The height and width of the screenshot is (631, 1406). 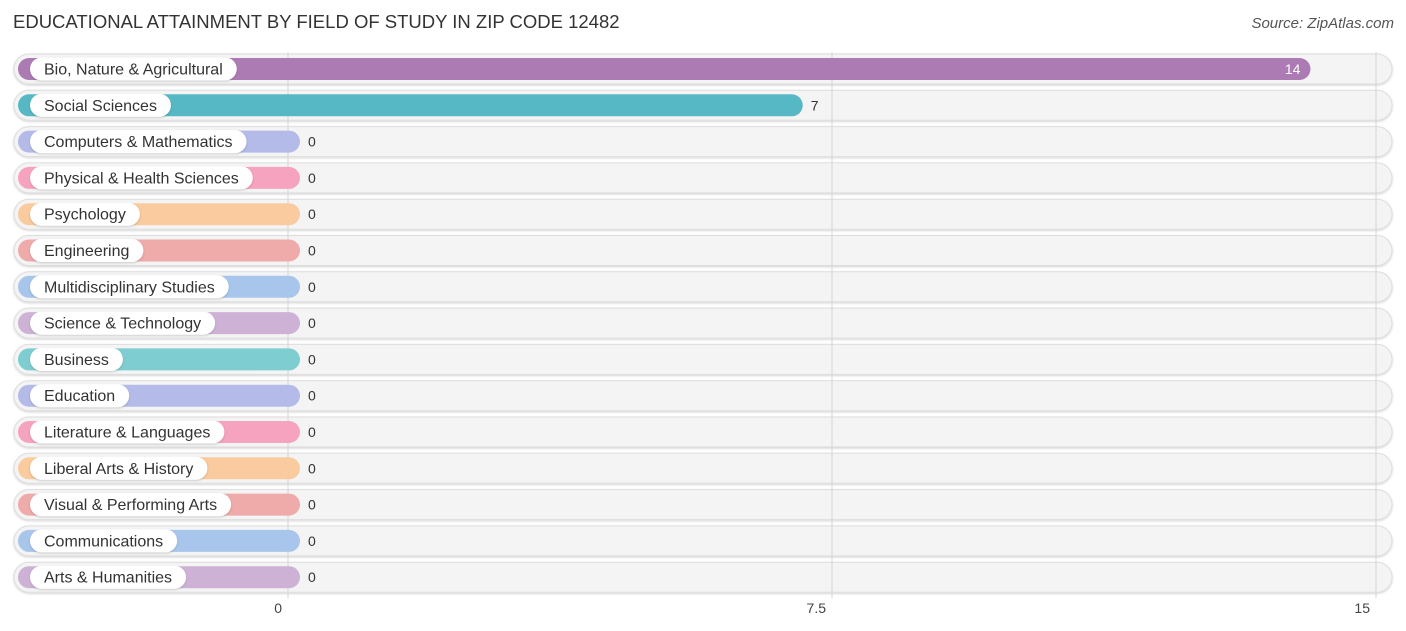 What do you see at coordinates (817, 608) in the screenshot?
I see `x-tick-label: 7.5` at bounding box center [817, 608].